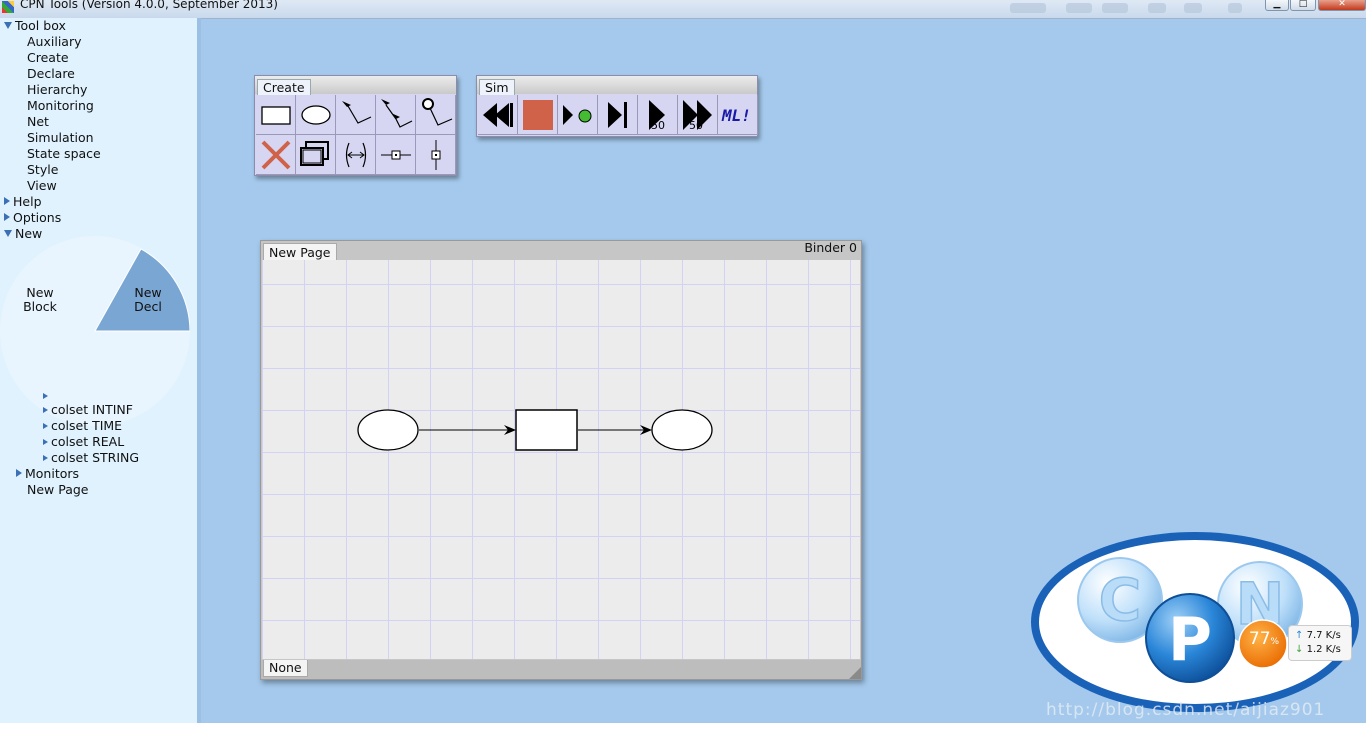 The height and width of the screenshot is (729, 1366). Describe the element at coordinates (738, 115) in the screenshot. I see `ml-evaluate-button: ML!` at that location.